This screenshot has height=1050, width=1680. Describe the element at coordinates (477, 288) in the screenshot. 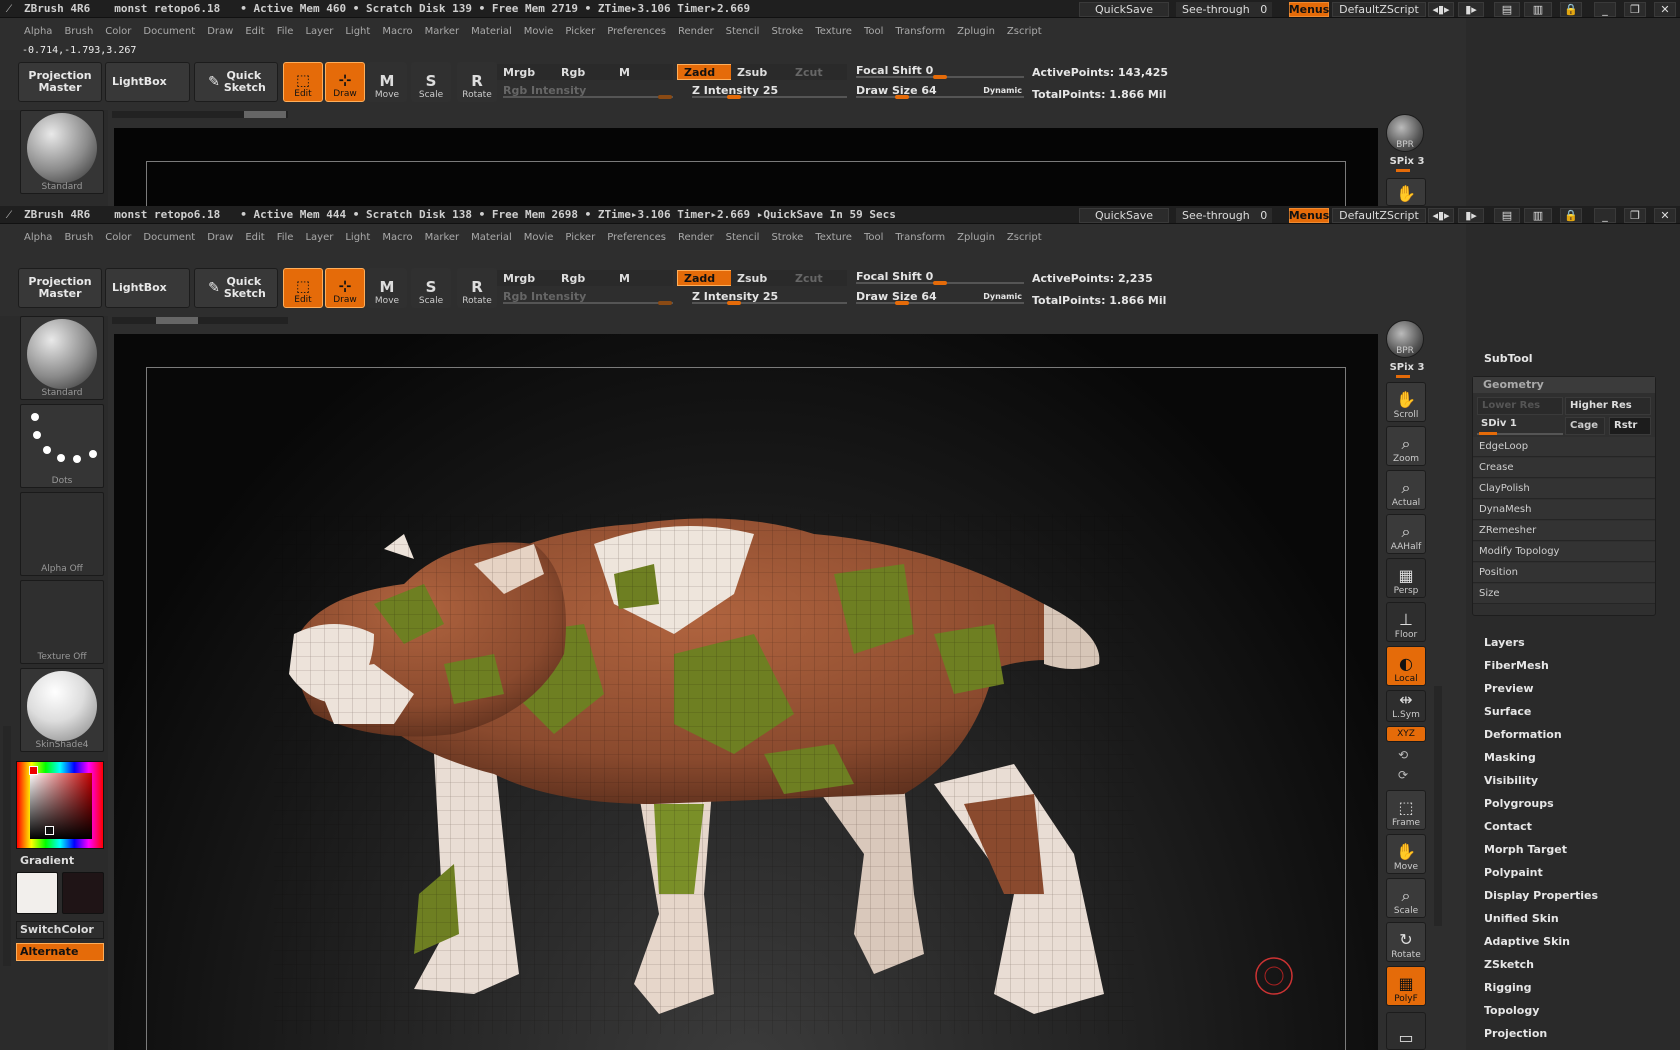

I see `rotate-button: R Rotate` at that location.